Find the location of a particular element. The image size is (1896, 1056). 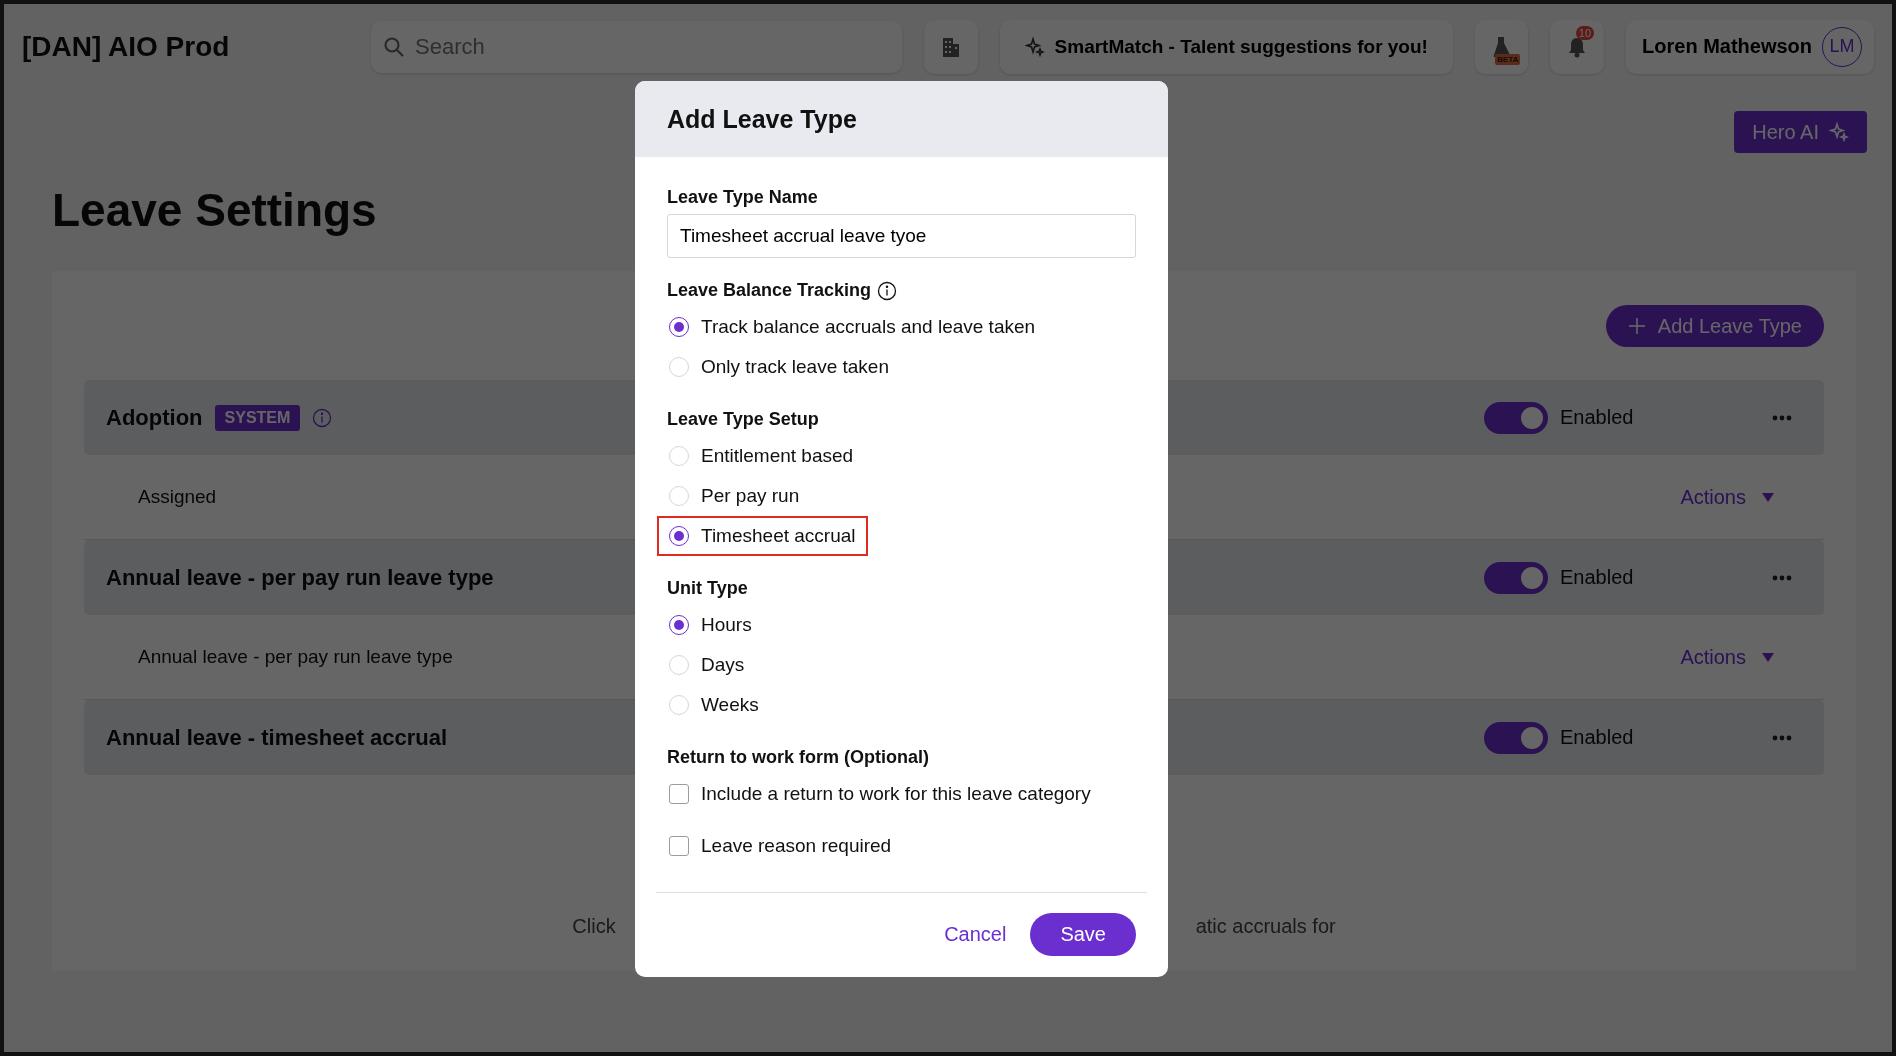

section-label: Leave Type Setup is located at coordinates (743, 419).